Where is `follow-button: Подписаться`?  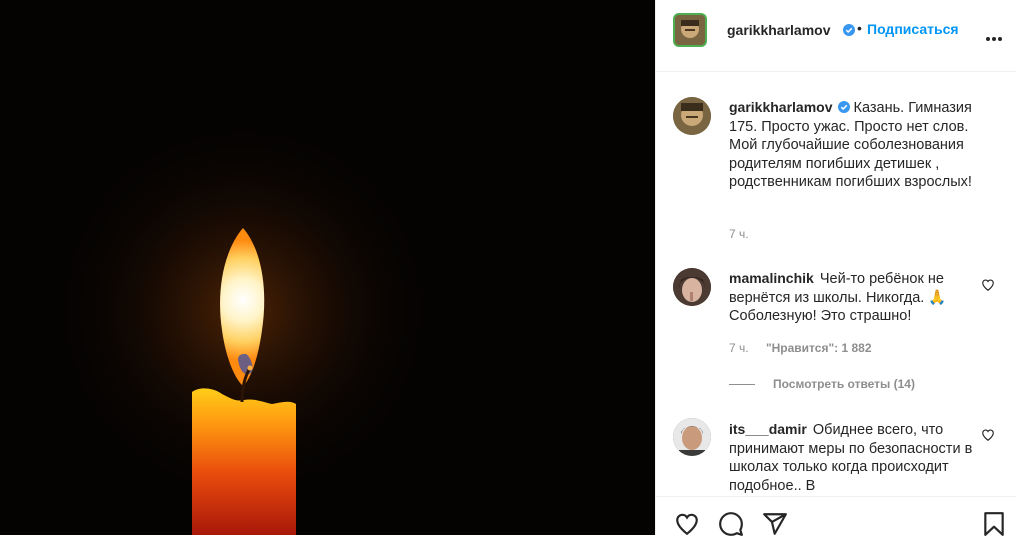 follow-button: Подписаться is located at coordinates (913, 29).